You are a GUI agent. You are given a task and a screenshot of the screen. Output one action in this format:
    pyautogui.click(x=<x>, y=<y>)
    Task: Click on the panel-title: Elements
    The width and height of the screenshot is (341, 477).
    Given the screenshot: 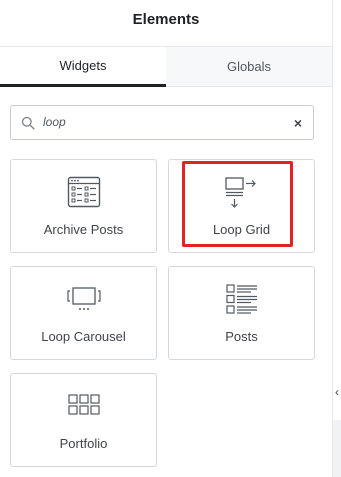 What is the action you would take?
    pyautogui.click(x=166, y=19)
    